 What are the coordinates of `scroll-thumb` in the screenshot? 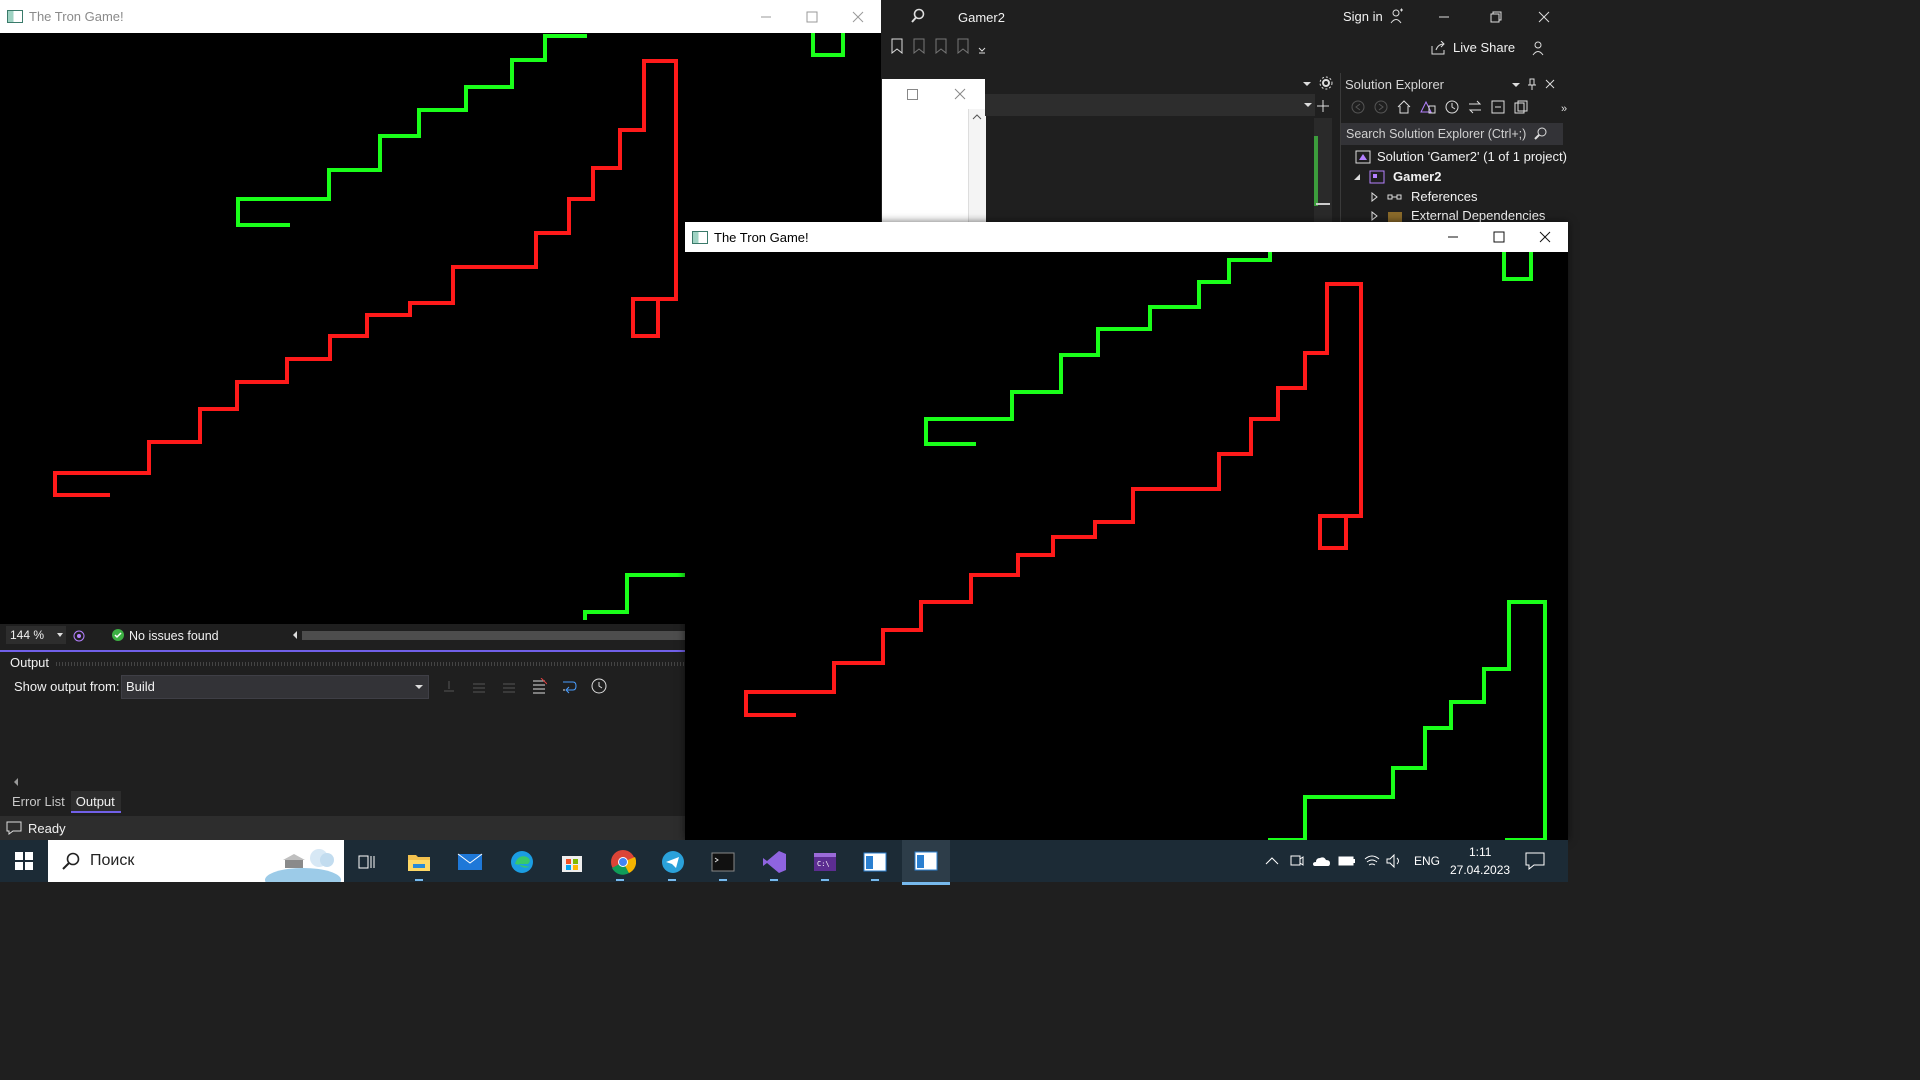 It's located at (1323, 204).